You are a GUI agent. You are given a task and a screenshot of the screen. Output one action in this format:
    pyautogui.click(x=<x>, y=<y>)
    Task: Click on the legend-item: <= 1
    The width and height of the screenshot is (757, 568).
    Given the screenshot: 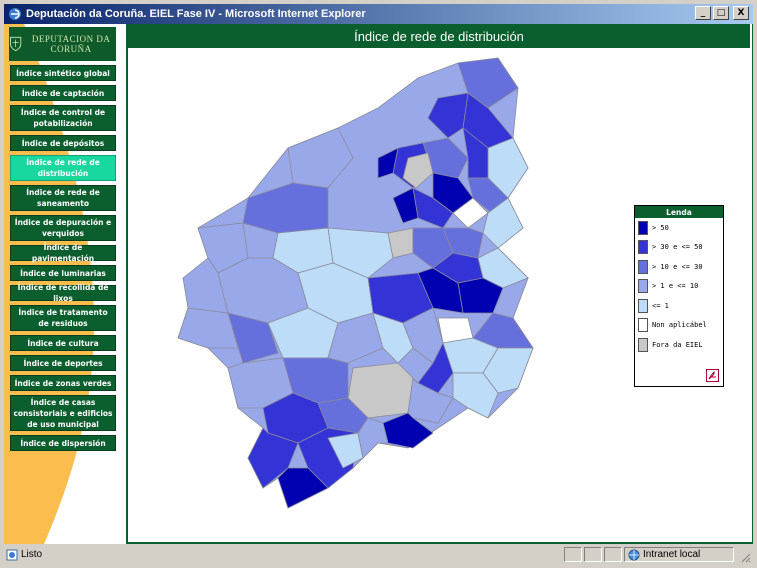 What is the action you would take?
    pyautogui.click(x=679, y=306)
    